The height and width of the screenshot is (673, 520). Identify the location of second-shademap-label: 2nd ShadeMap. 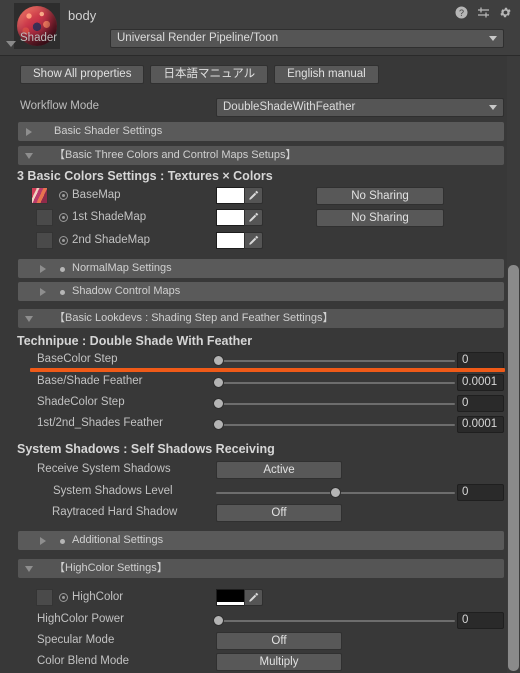
(111, 240).